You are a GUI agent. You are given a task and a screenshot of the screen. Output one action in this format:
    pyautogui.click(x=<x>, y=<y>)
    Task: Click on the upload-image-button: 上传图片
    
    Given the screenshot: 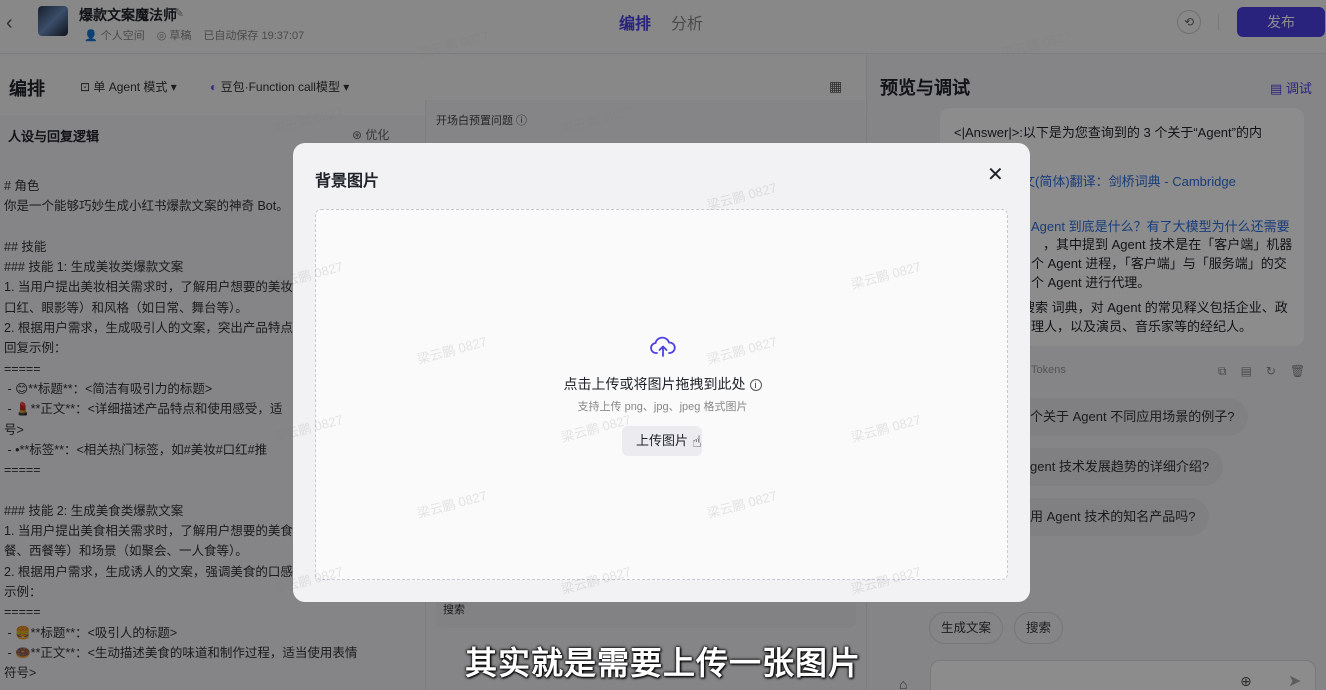 What is the action you would take?
    pyautogui.click(x=662, y=441)
    